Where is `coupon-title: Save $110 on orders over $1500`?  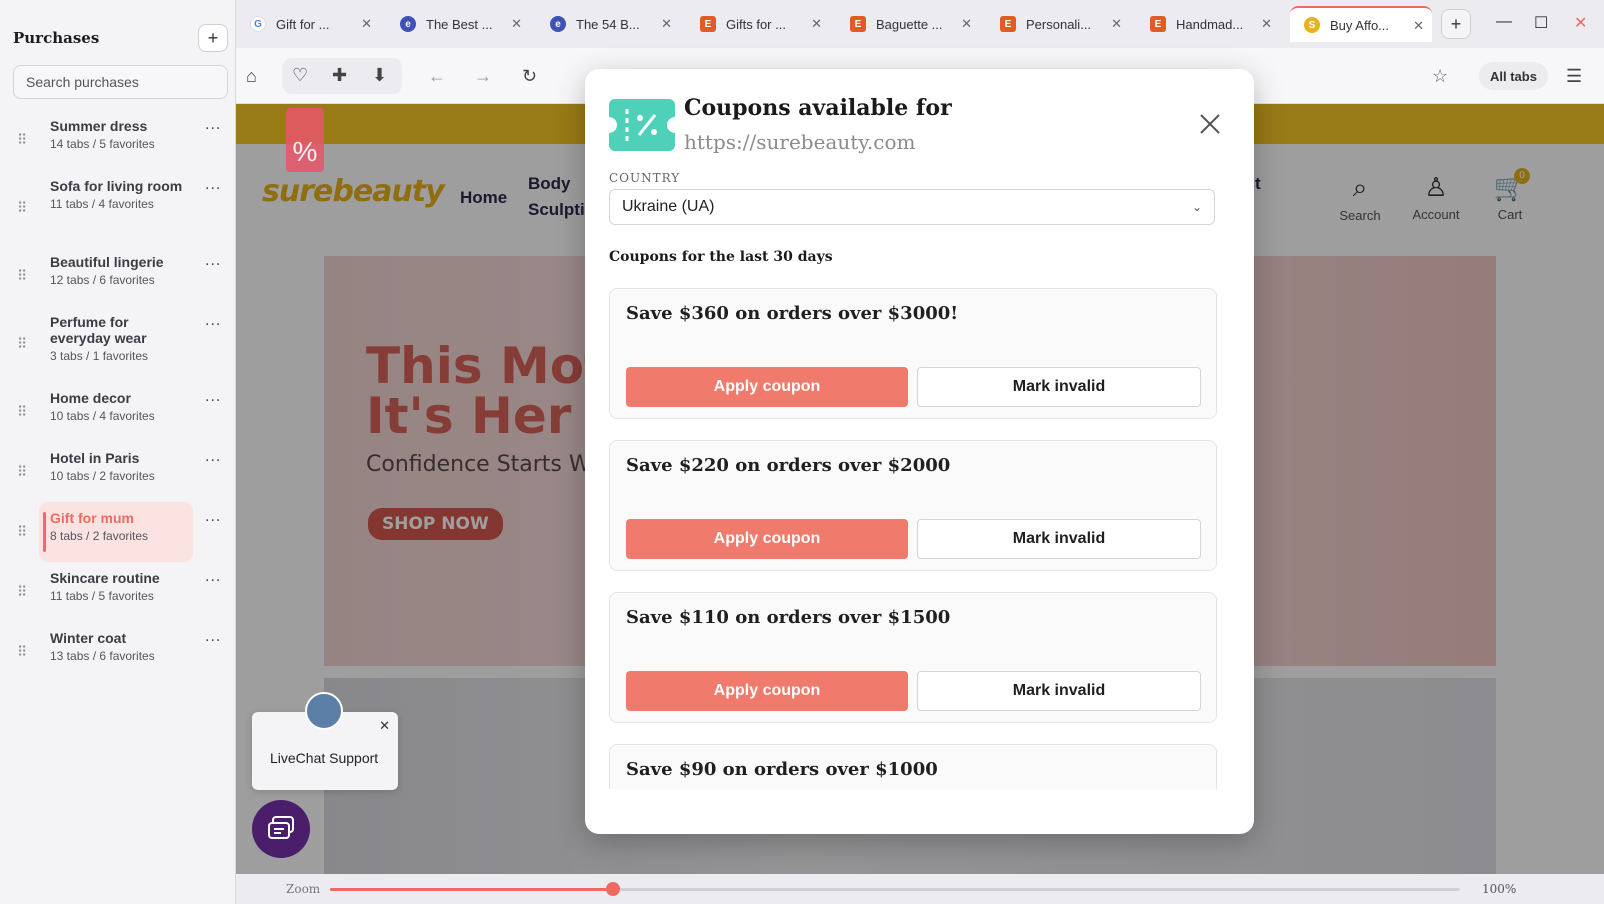 coupon-title: Save $110 on orders over $1500 is located at coordinates (788, 617).